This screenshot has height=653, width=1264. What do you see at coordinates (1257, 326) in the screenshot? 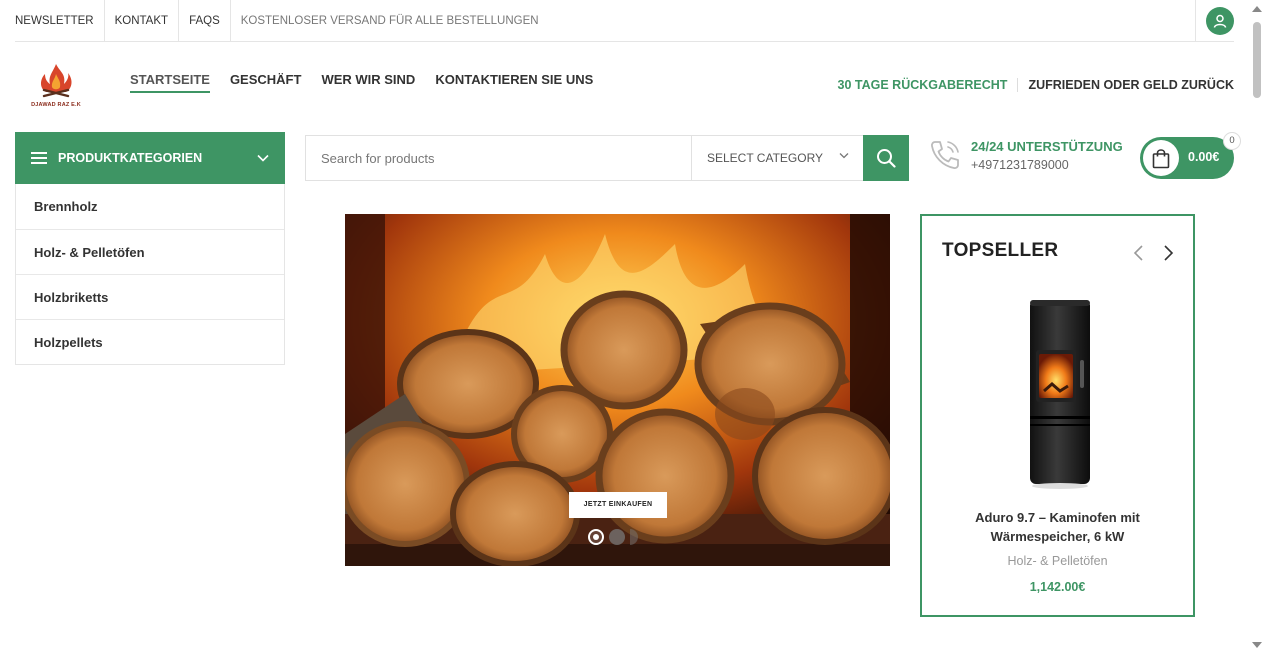
I see `page-scrollbar` at bounding box center [1257, 326].